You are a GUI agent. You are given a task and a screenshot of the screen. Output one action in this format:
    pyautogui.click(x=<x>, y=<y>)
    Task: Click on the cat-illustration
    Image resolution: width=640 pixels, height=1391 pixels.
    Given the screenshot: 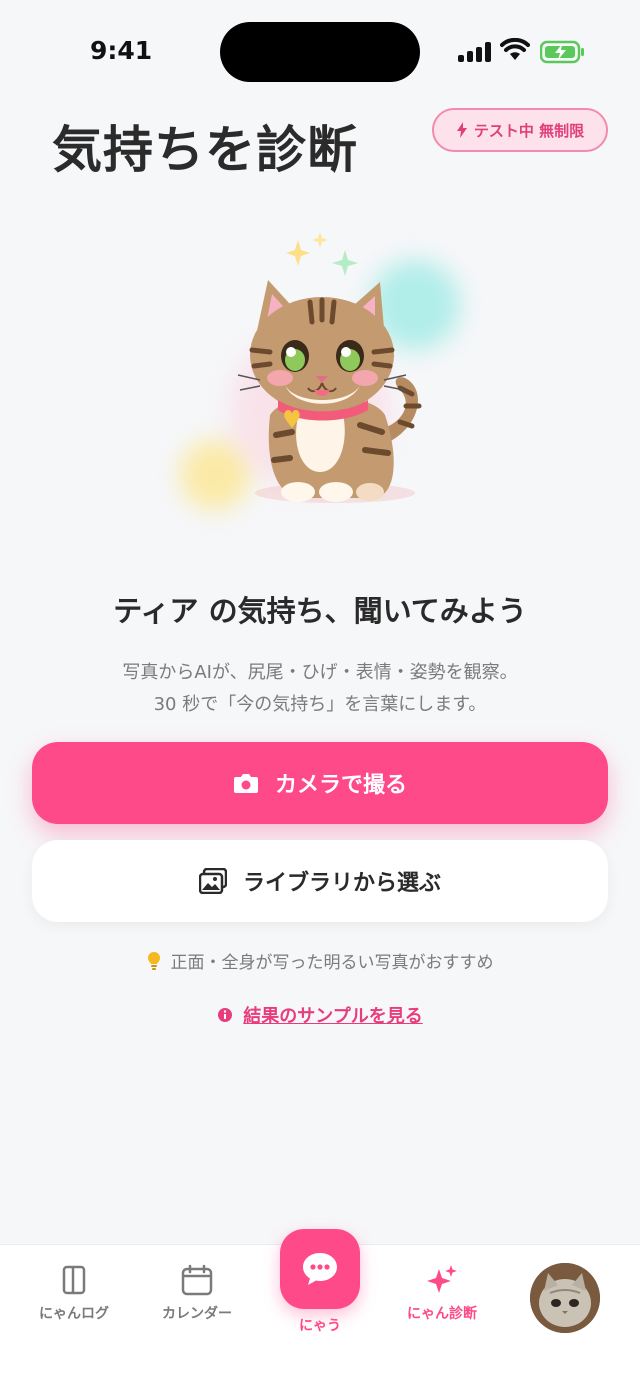 What is the action you would take?
    pyautogui.click(x=320, y=370)
    